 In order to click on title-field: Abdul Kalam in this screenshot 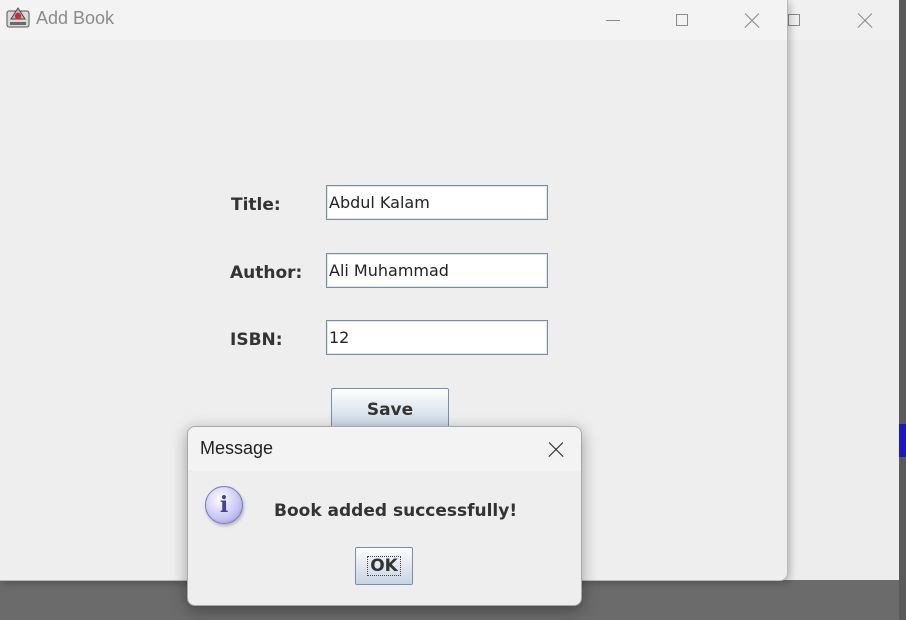, I will do `click(437, 202)`.